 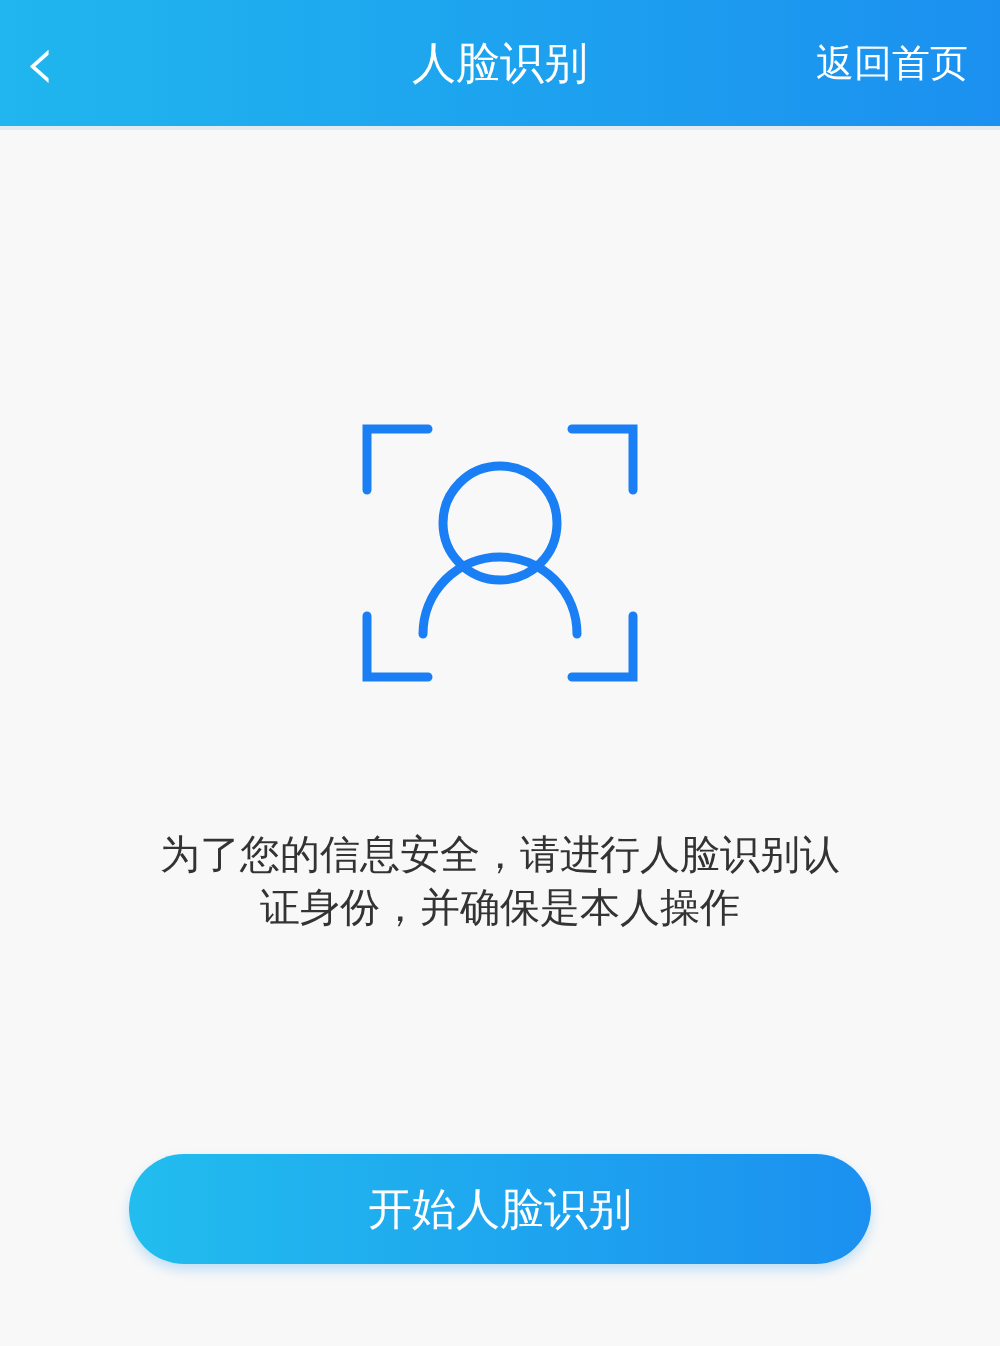 I want to click on start-face-recognition-button: 开始人脸识别, so click(x=500, y=1208).